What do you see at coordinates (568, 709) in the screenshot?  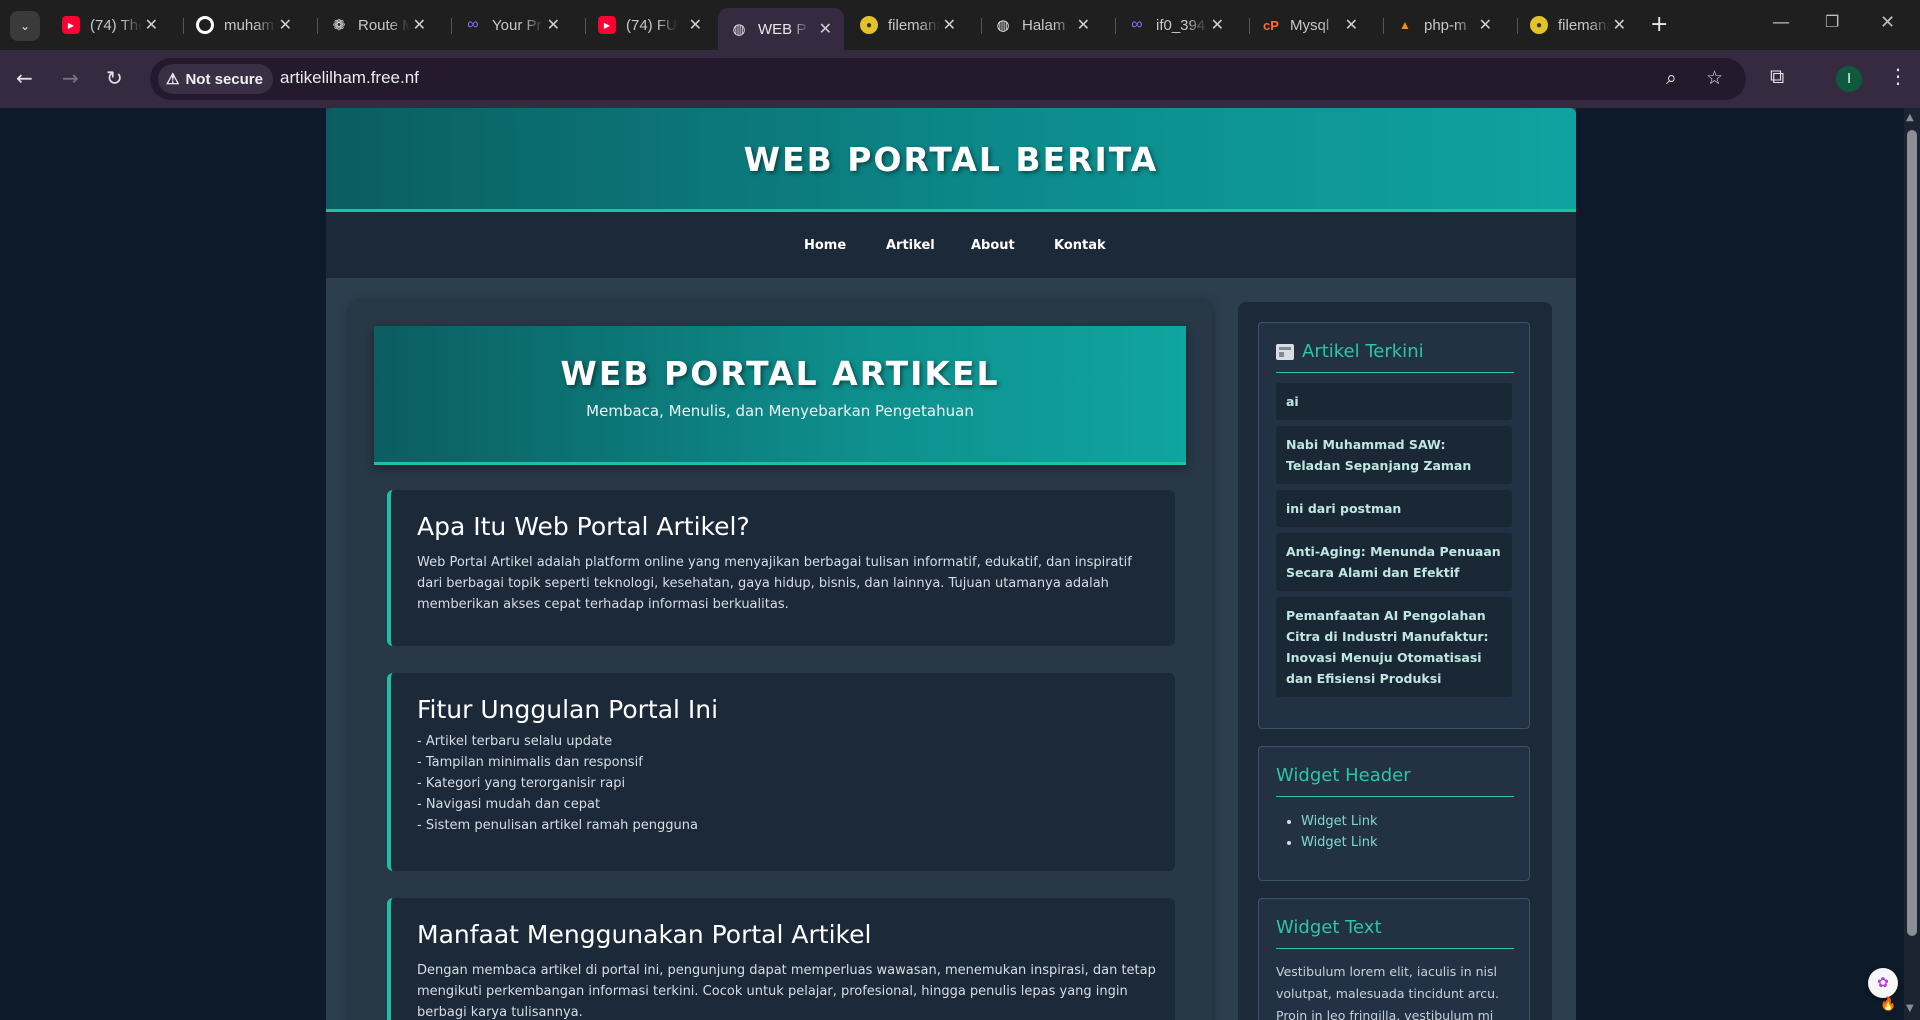 I see `card-title: Fitur Unggulan Portal Ini` at bounding box center [568, 709].